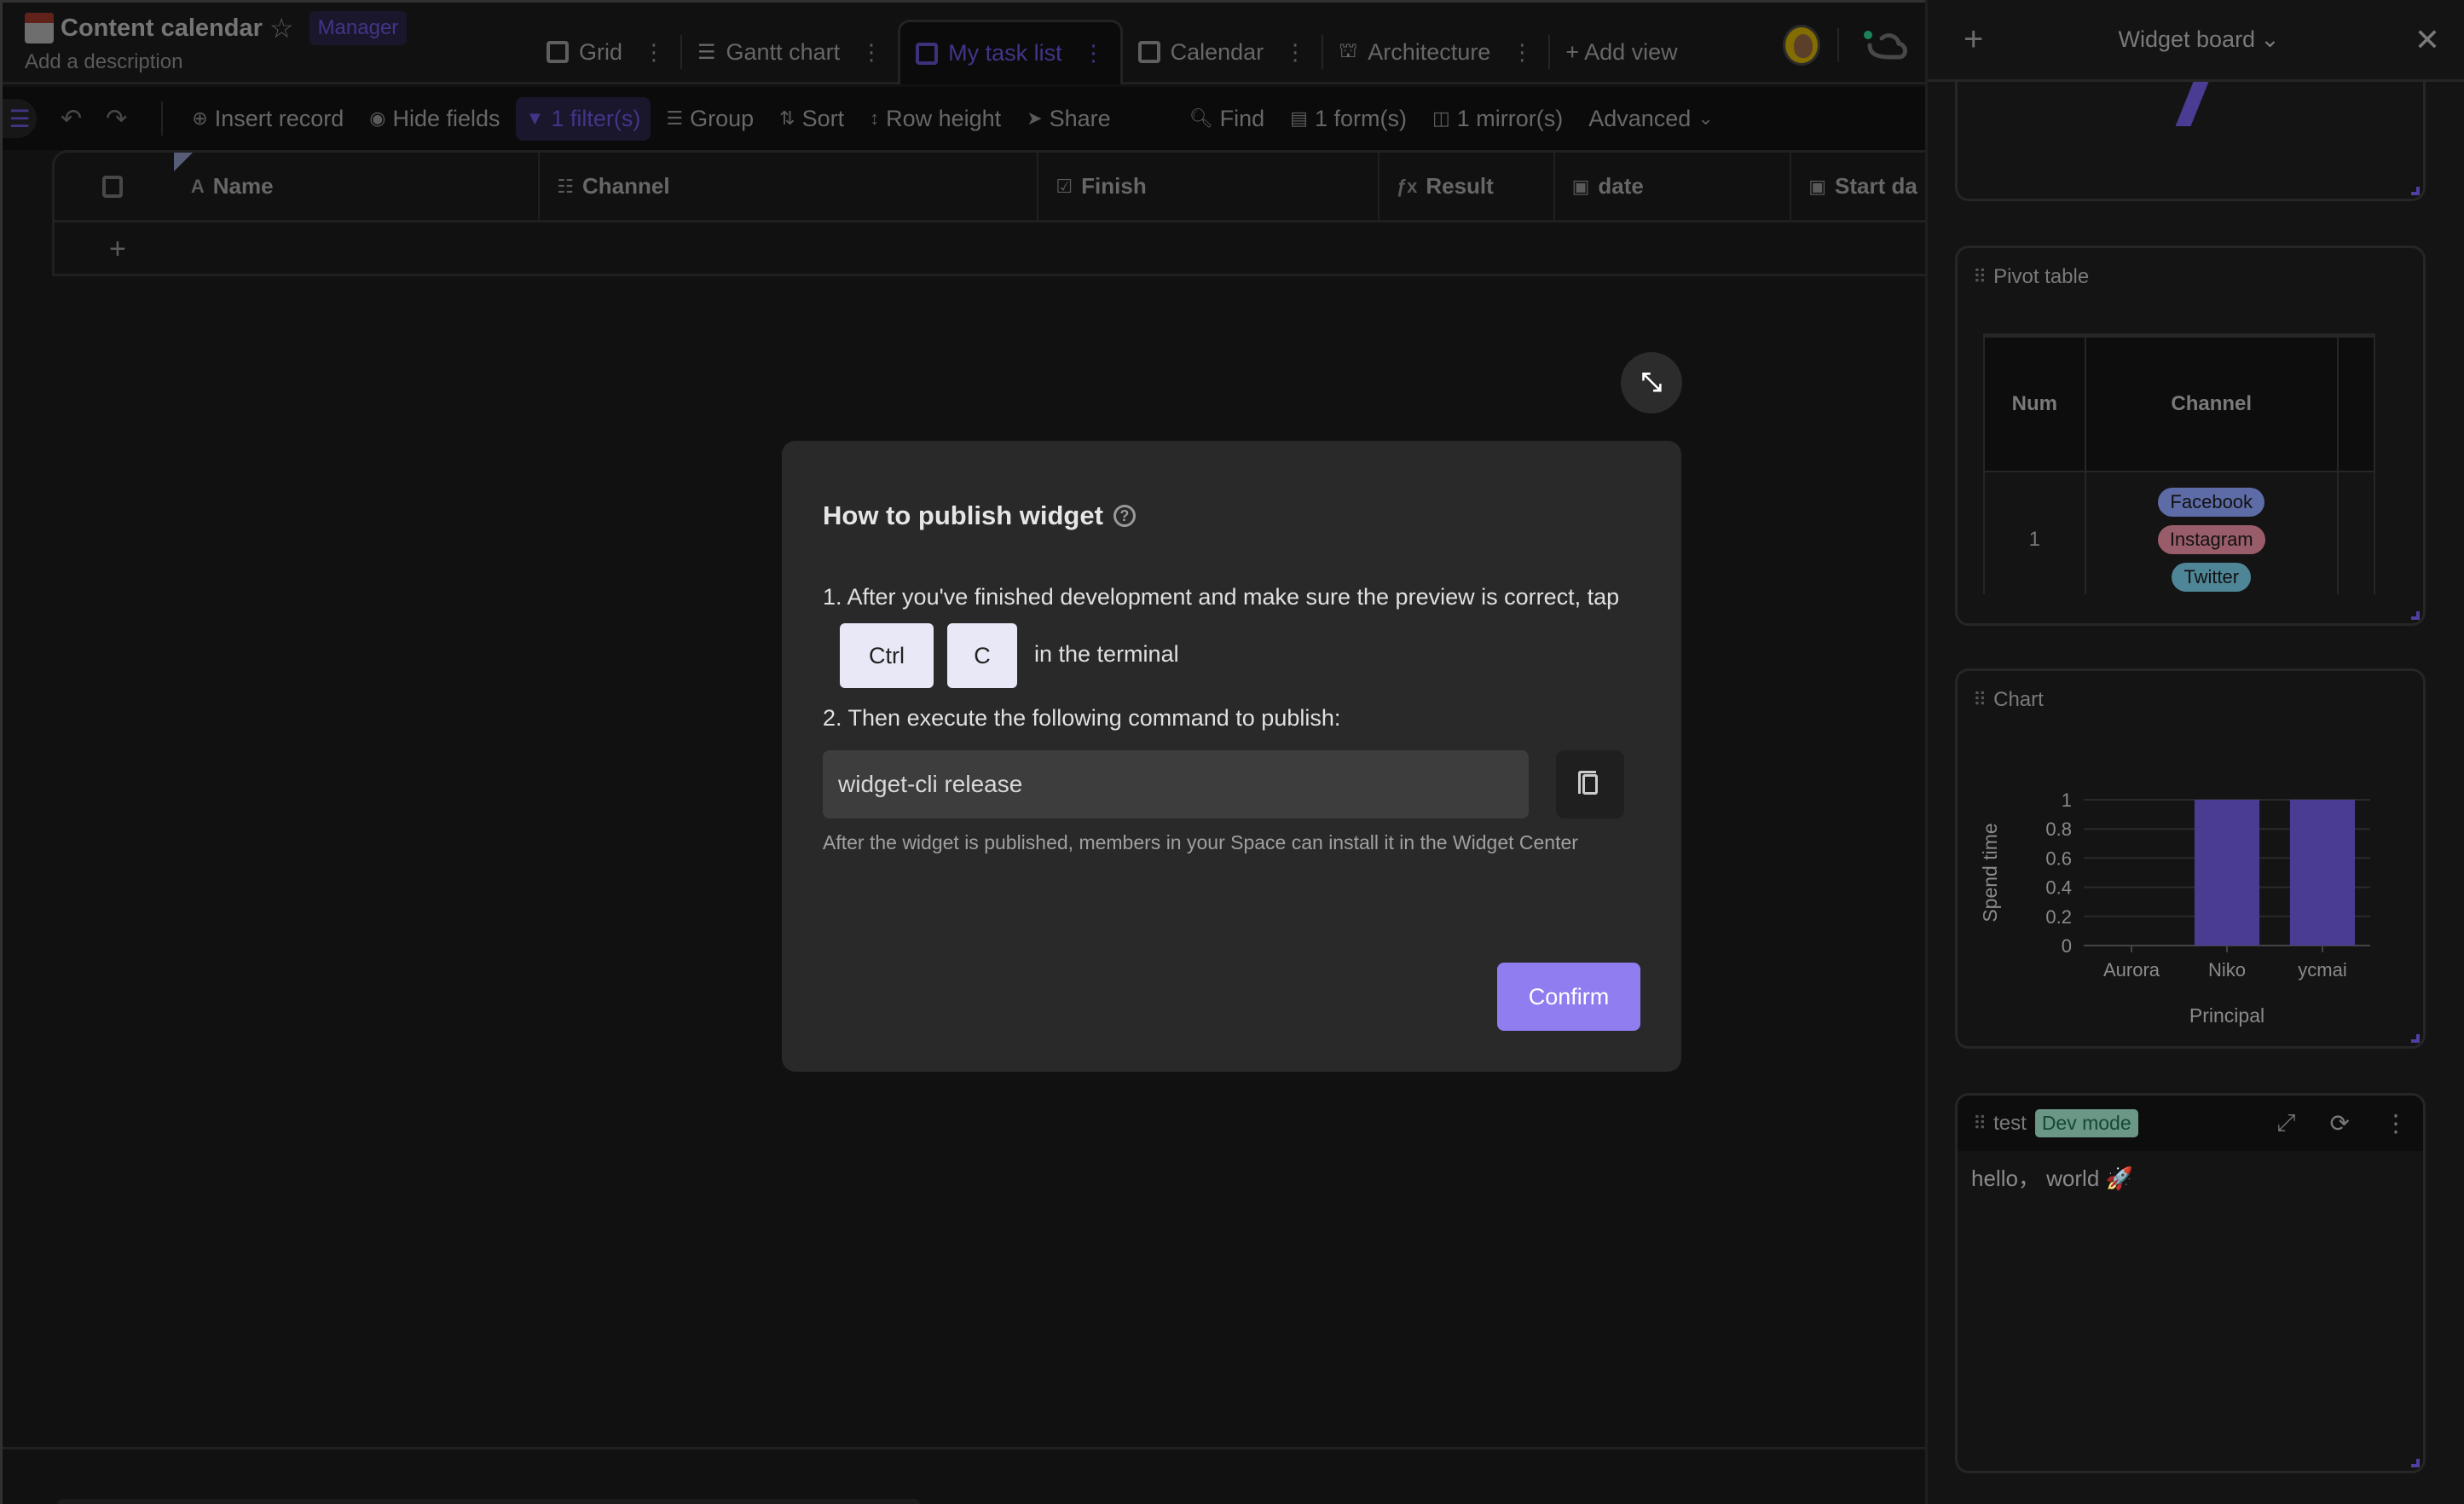 This screenshot has height=1504, width=2464. Describe the element at coordinates (2067, 946) in the screenshot. I see `y-tick-label: 0` at that location.